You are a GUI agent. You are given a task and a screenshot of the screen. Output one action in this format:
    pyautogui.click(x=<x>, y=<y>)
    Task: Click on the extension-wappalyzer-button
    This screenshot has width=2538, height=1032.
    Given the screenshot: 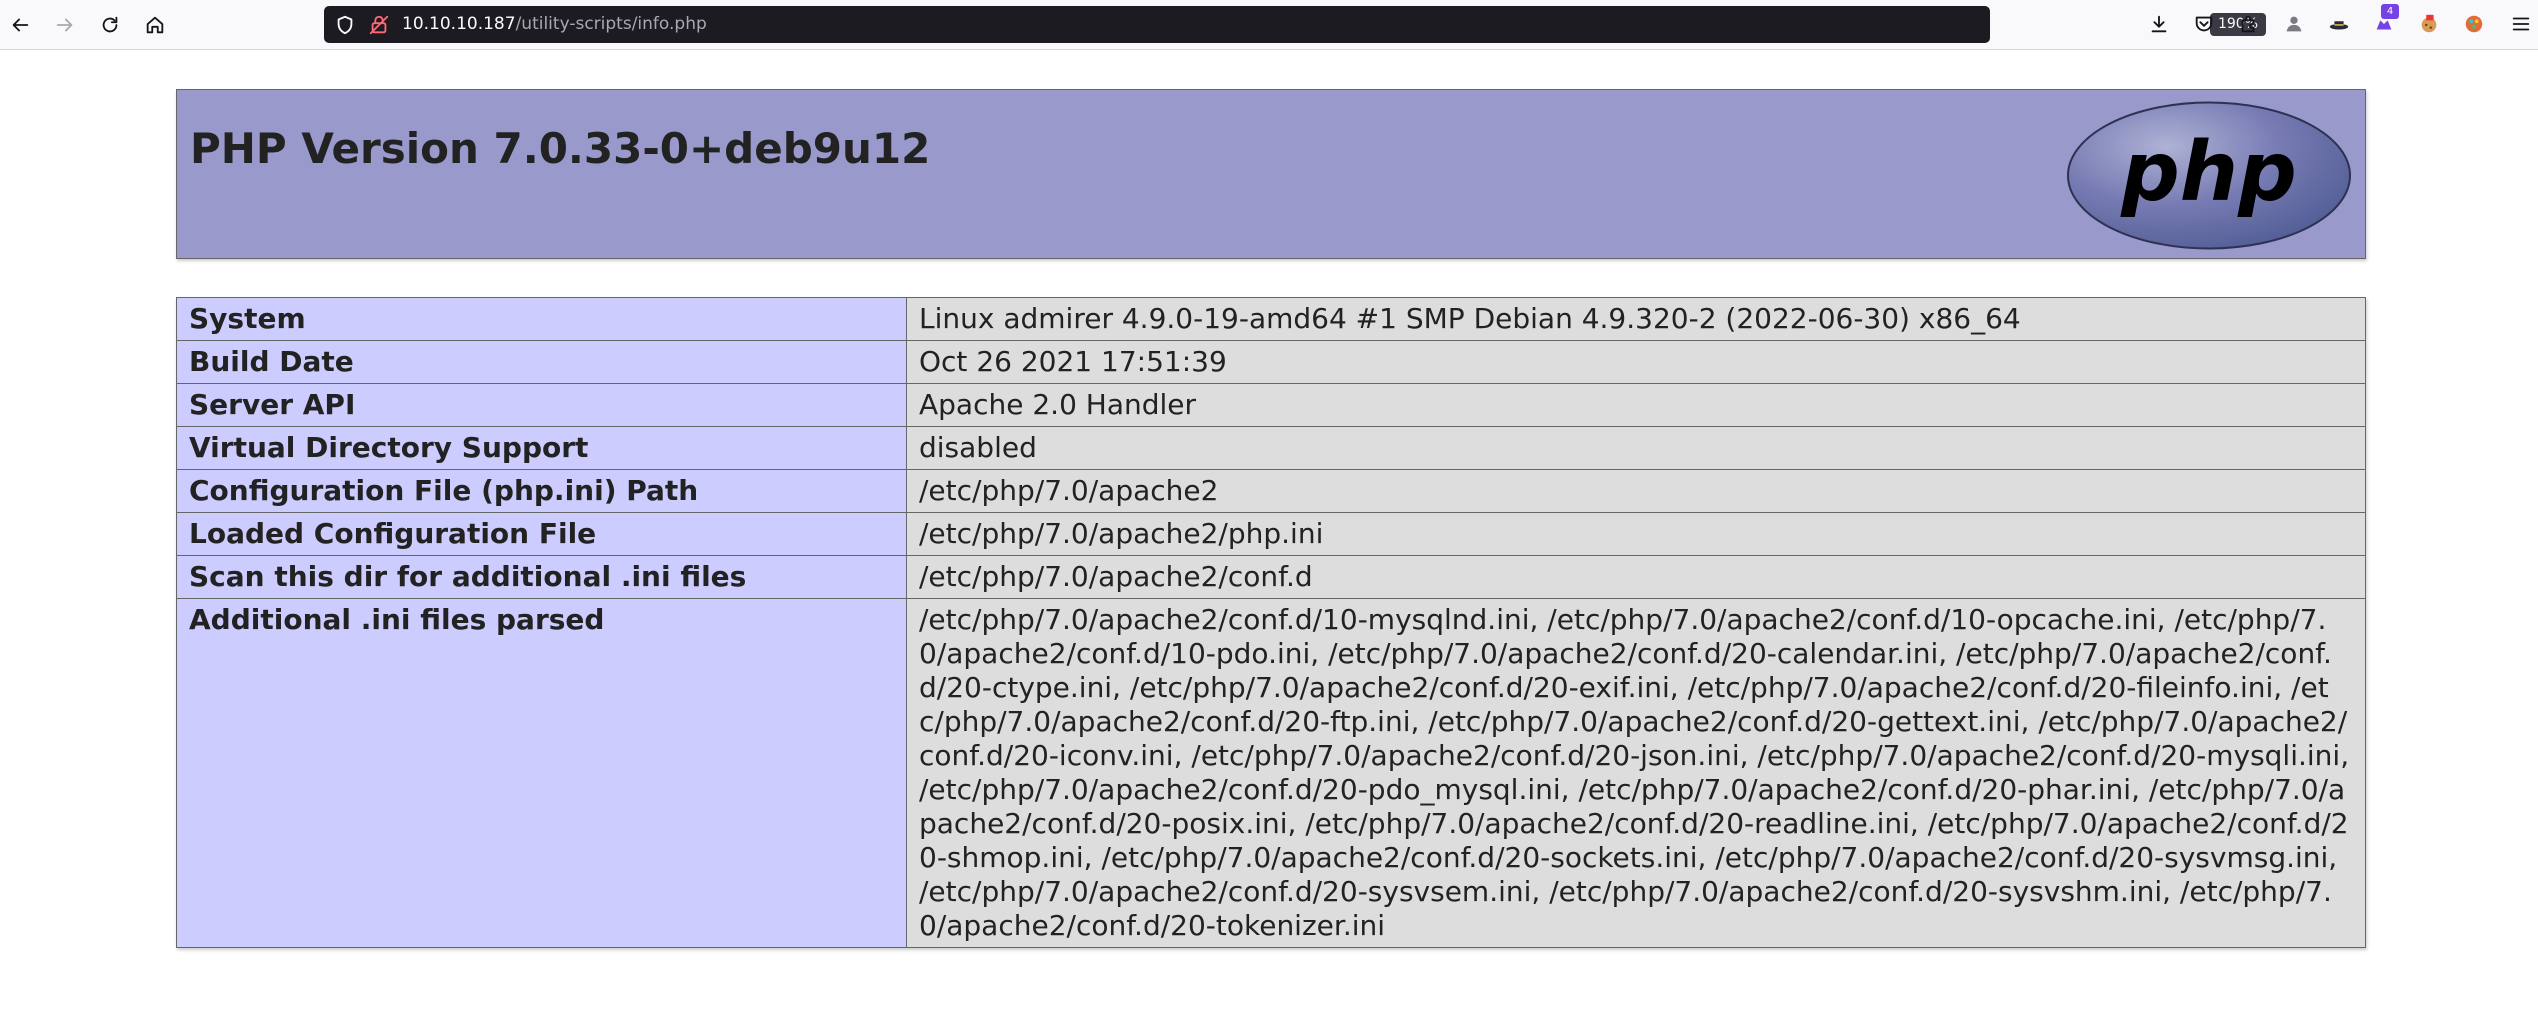 What is the action you would take?
    pyautogui.click(x=2474, y=24)
    